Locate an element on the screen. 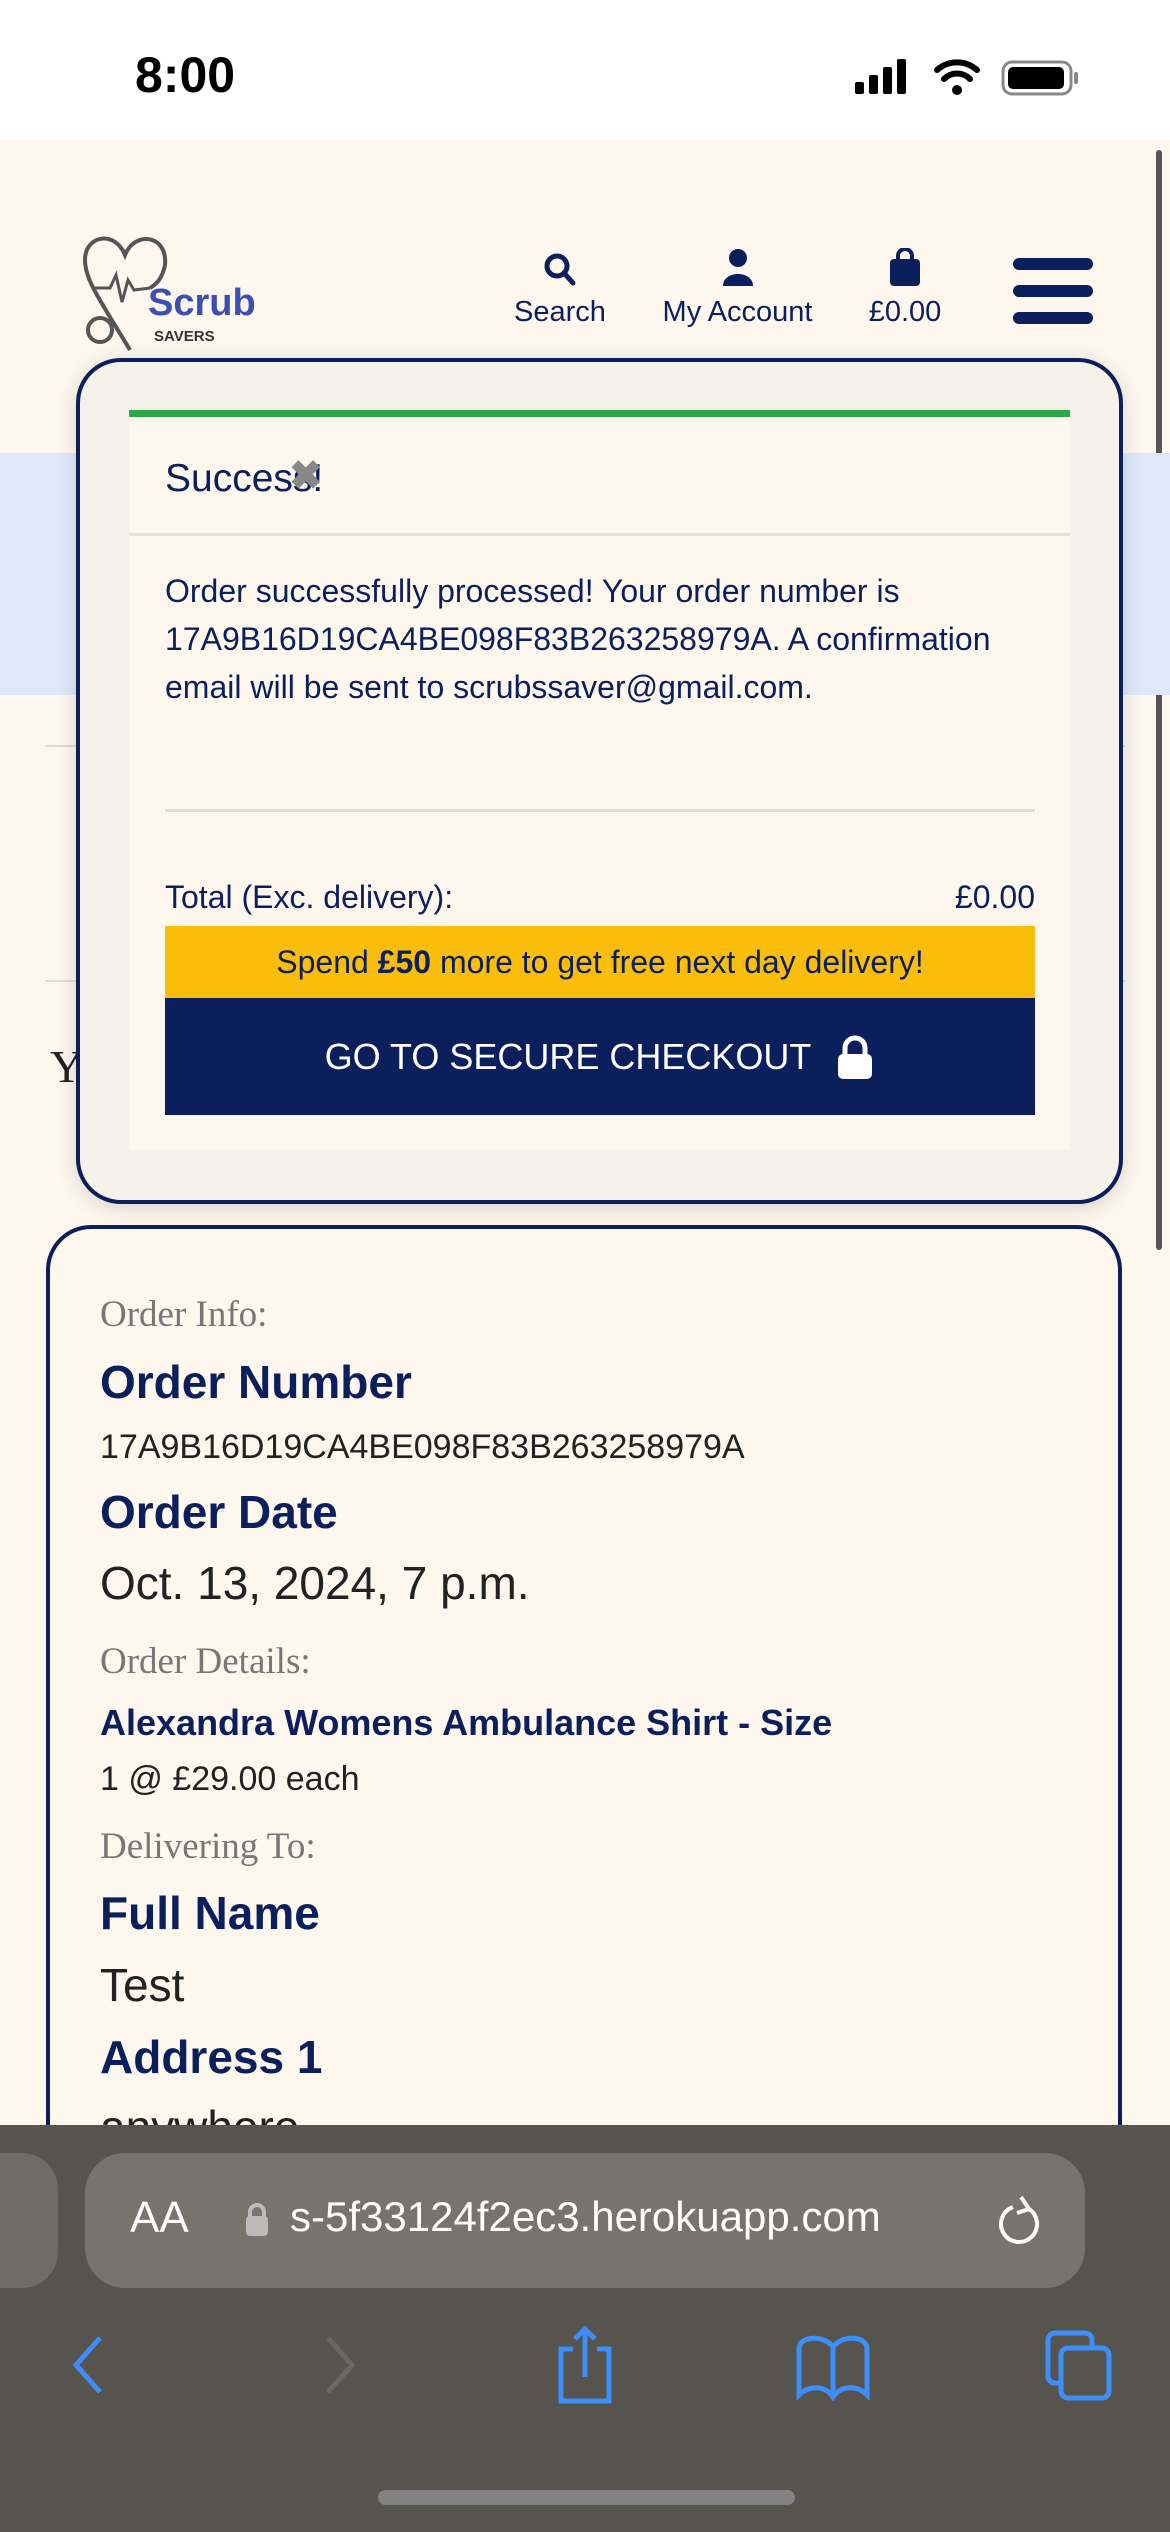 The width and height of the screenshot is (1170, 2532). signal-icon is located at coordinates (880, 76).